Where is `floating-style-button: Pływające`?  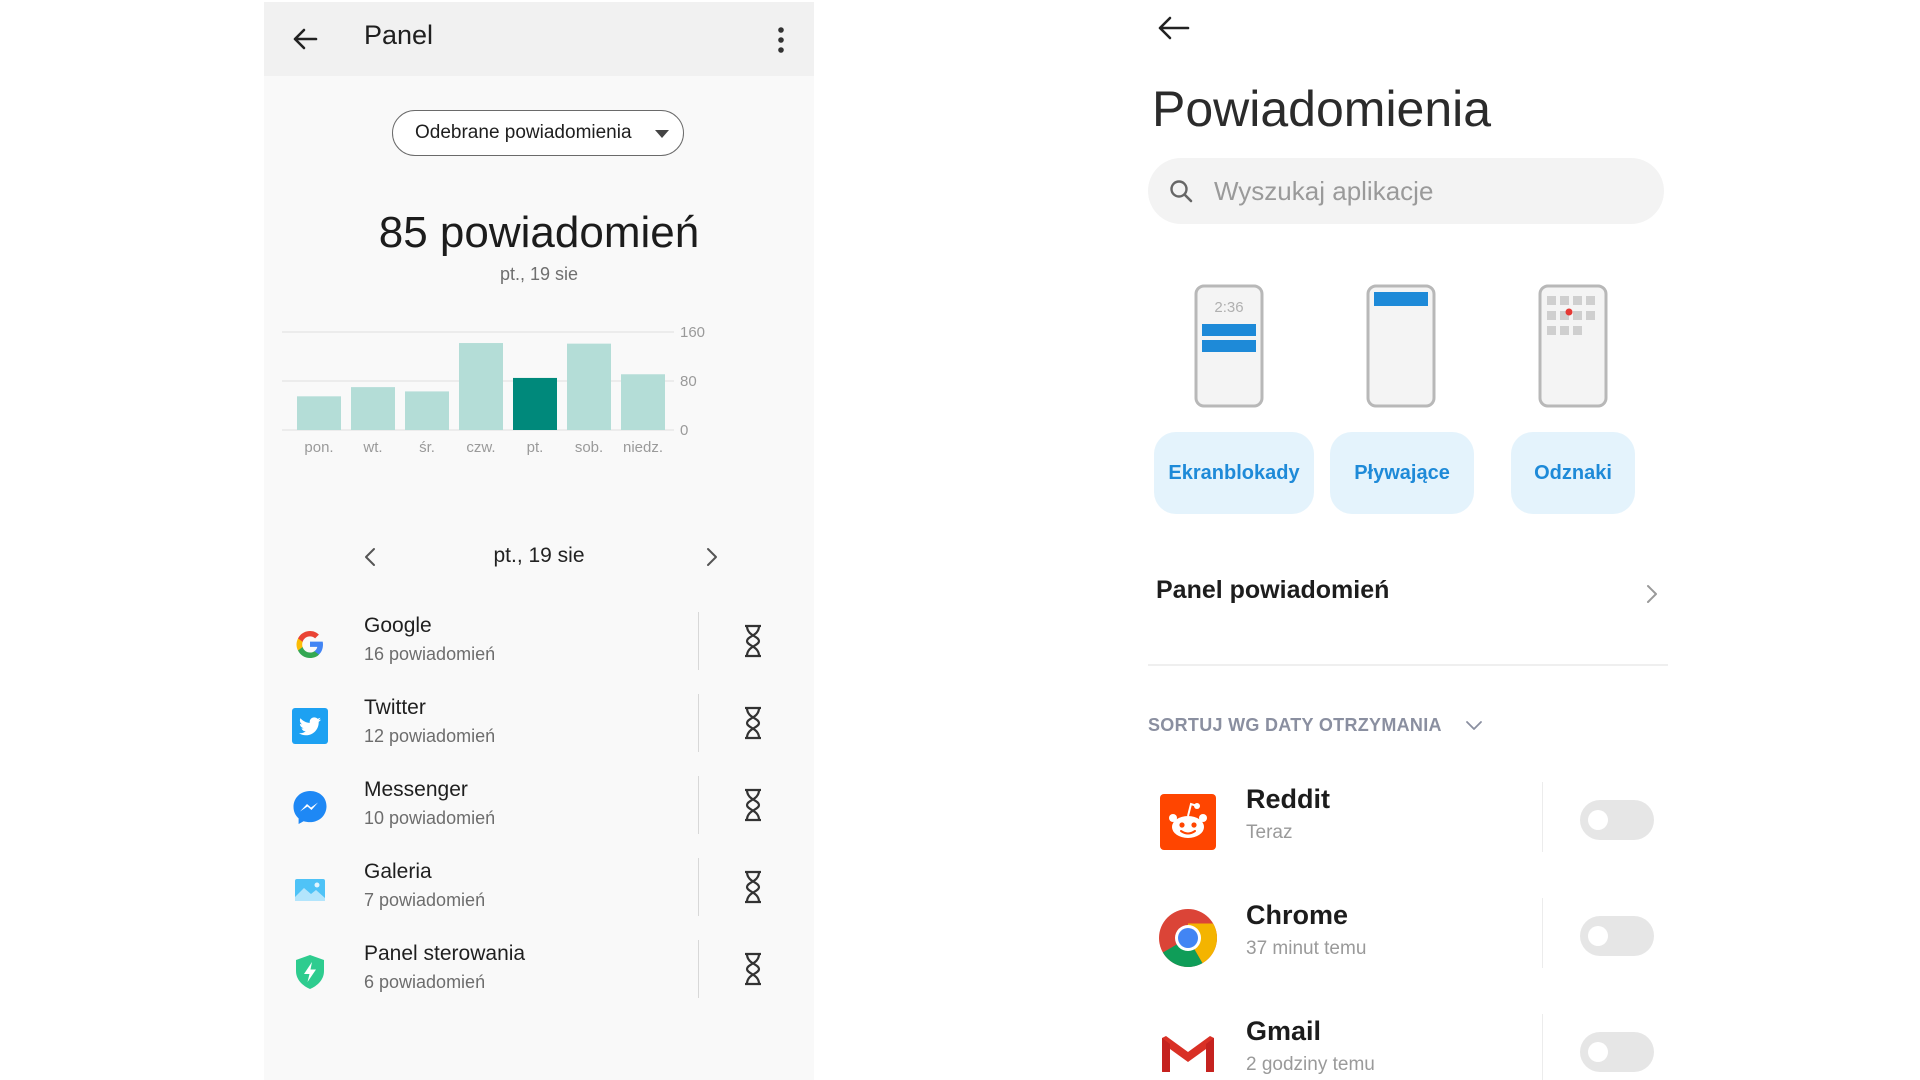 floating-style-button: Pływające is located at coordinates (1402, 473).